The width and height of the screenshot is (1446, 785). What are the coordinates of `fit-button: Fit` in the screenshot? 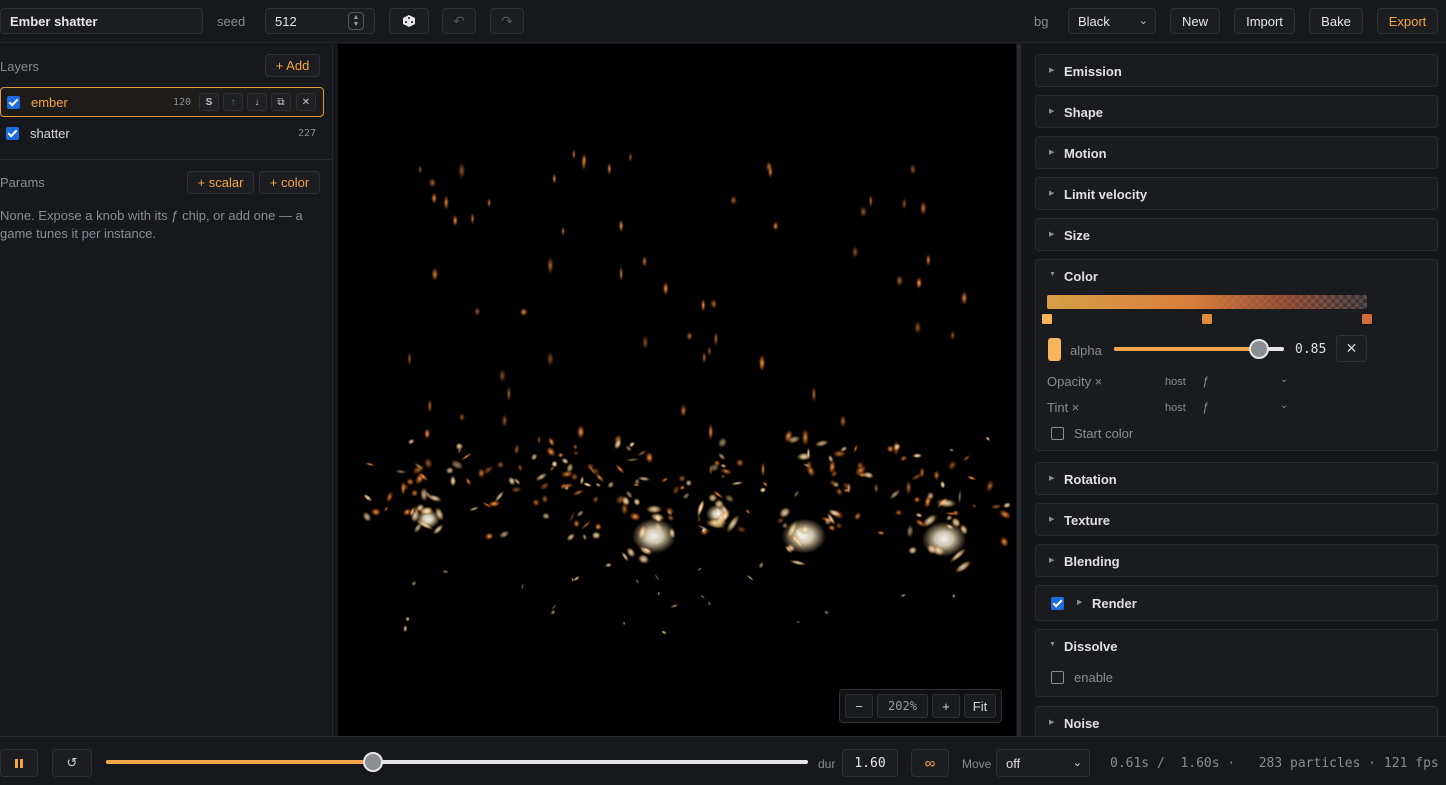 It's located at (980, 706).